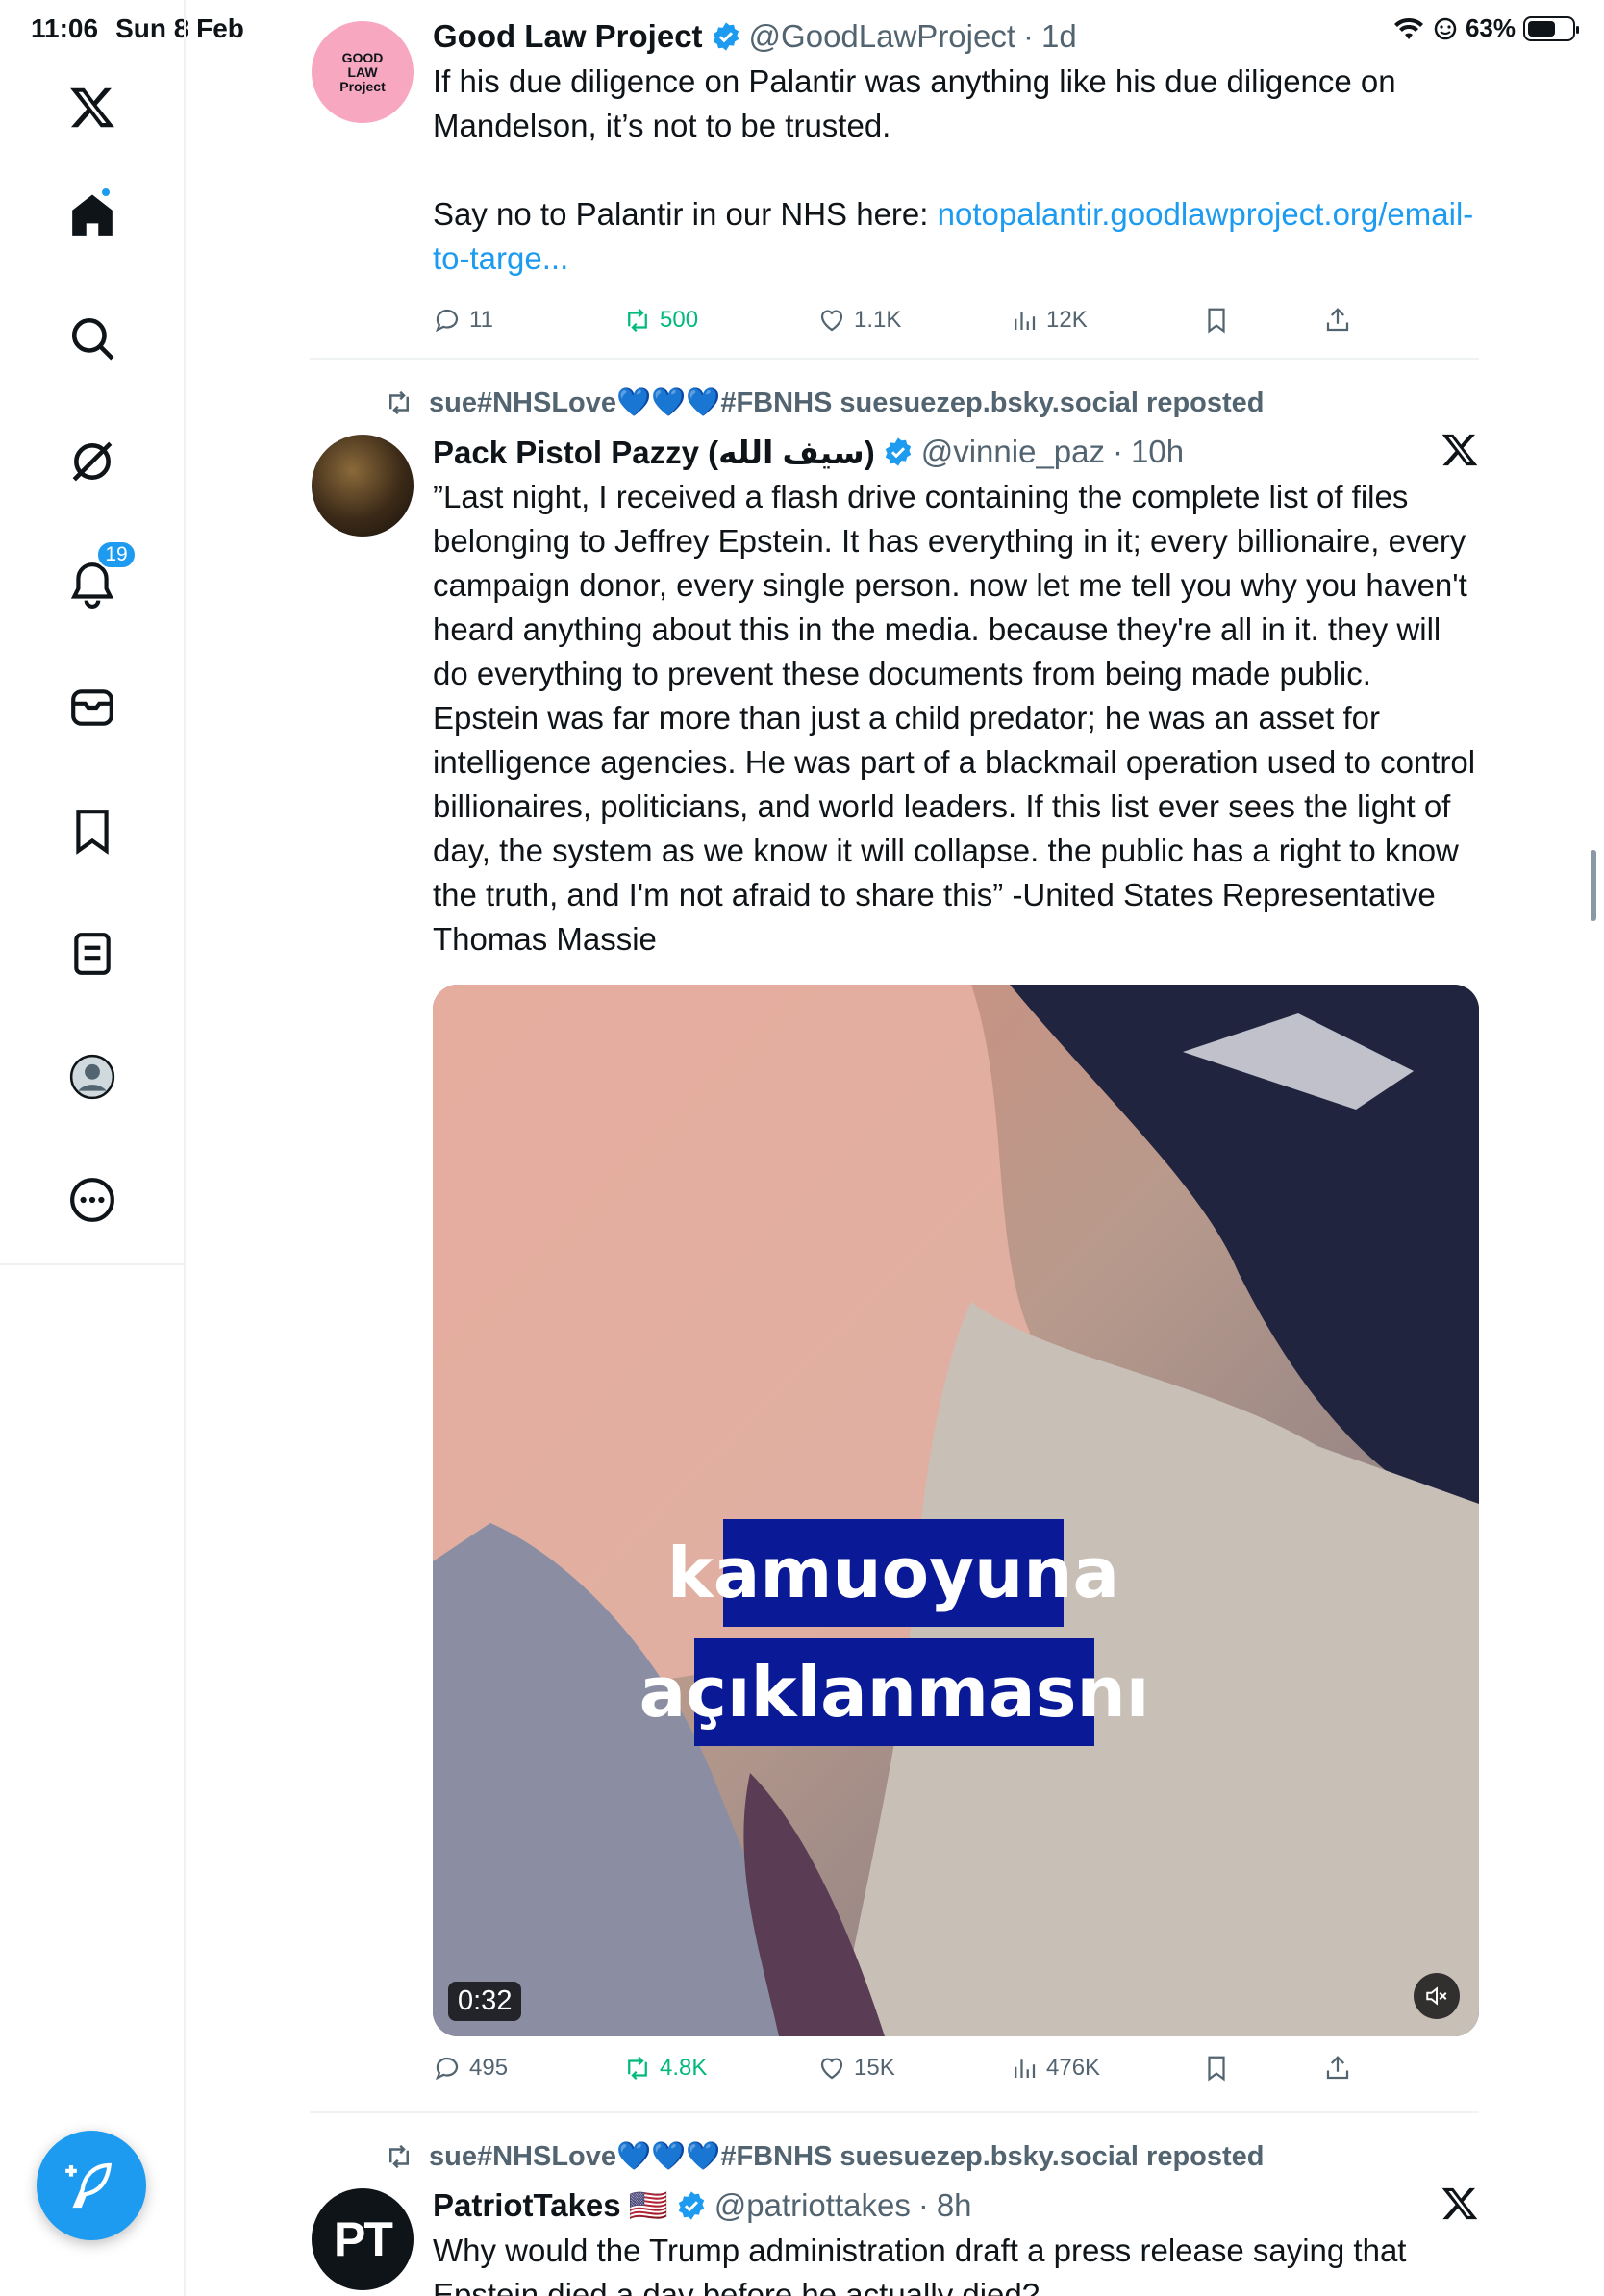  What do you see at coordinates (1073, 2068) in the screenshot?
I see `view-count: 476K` at bounding box center [1073, 2068].